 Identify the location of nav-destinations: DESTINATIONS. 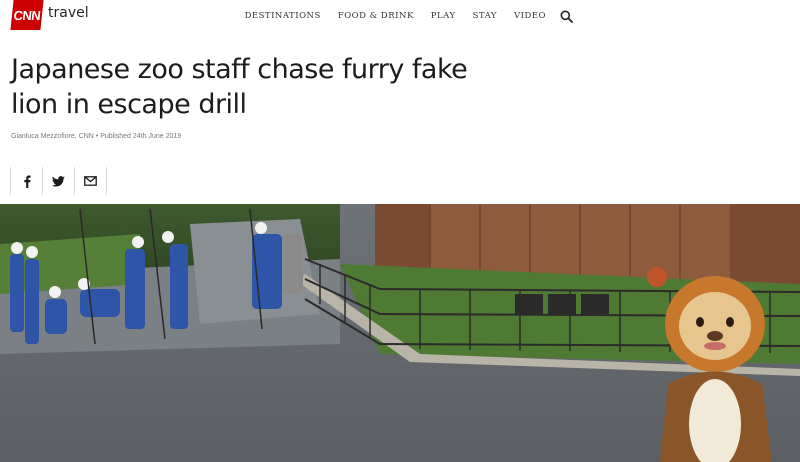
(283, 16).